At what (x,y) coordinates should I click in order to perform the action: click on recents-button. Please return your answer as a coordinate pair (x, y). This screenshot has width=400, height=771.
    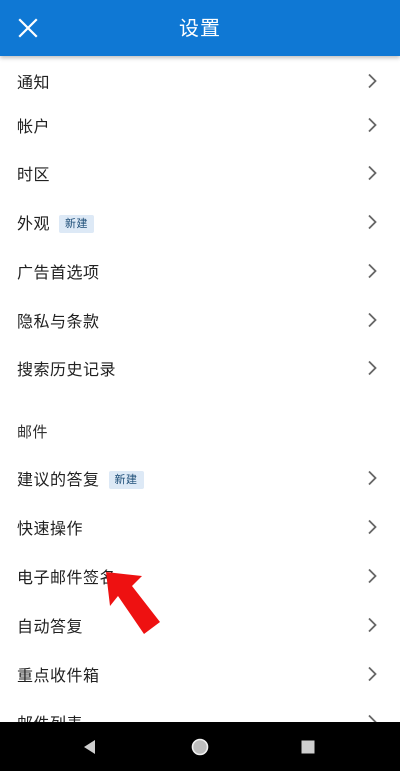
    Looking at the image, I should click on (308, 746).